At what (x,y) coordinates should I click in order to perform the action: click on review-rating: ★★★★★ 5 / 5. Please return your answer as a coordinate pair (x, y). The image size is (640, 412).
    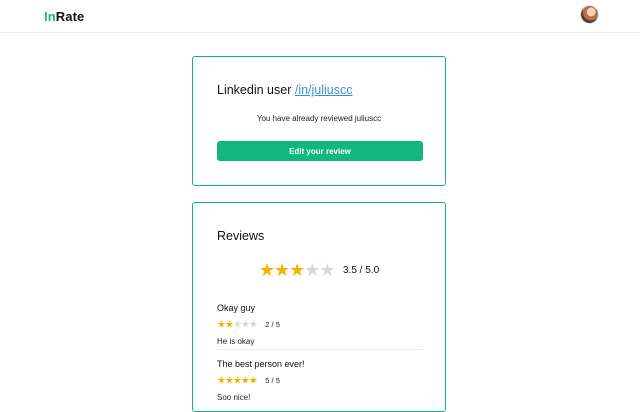
    Looking at the image, I should click on (320, 381).